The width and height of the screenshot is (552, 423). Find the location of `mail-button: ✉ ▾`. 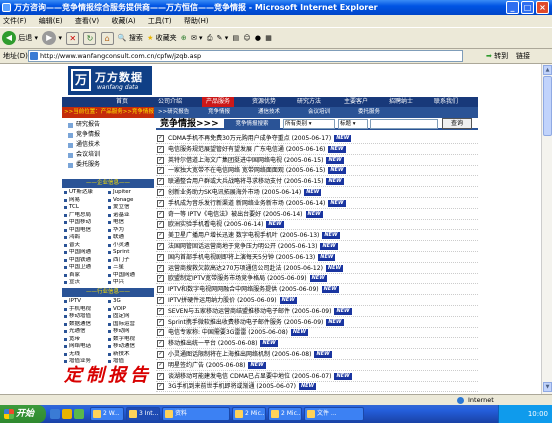

mail-button: ✉ ▾ is located at coordinates (197, 38).